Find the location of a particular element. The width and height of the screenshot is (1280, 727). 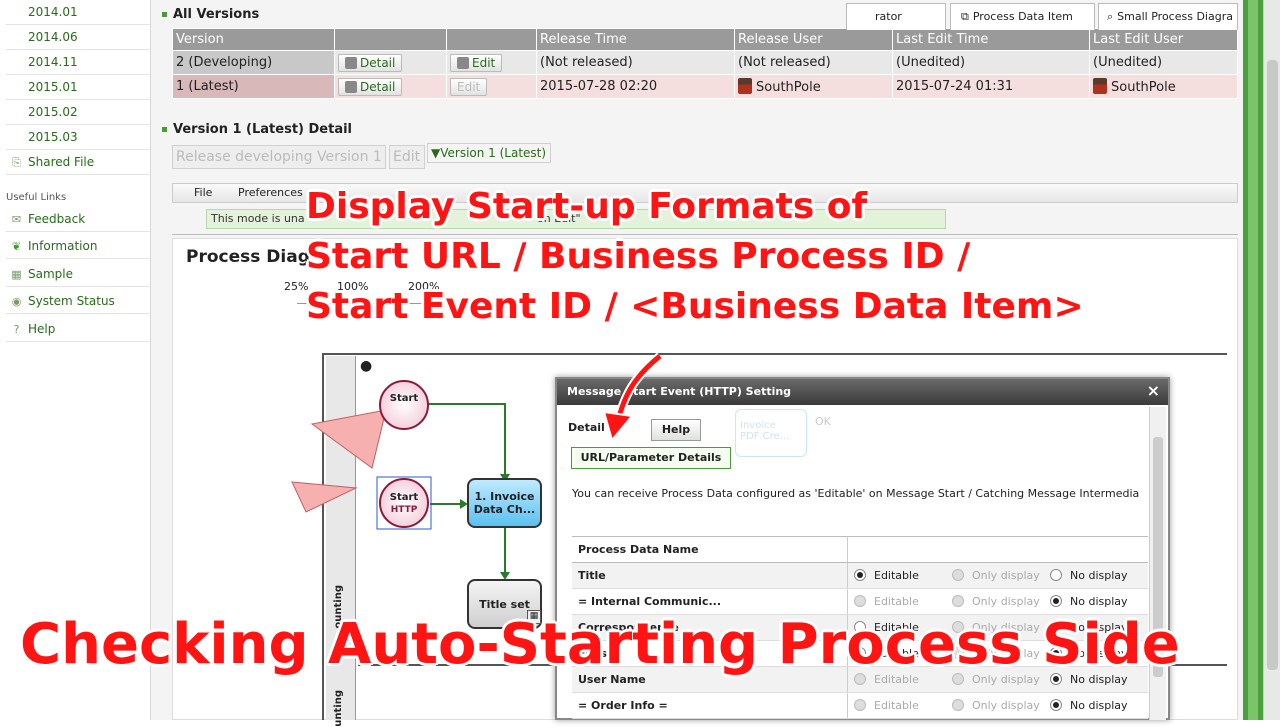

page-scrollbar is located at coordinates (1271, 360).